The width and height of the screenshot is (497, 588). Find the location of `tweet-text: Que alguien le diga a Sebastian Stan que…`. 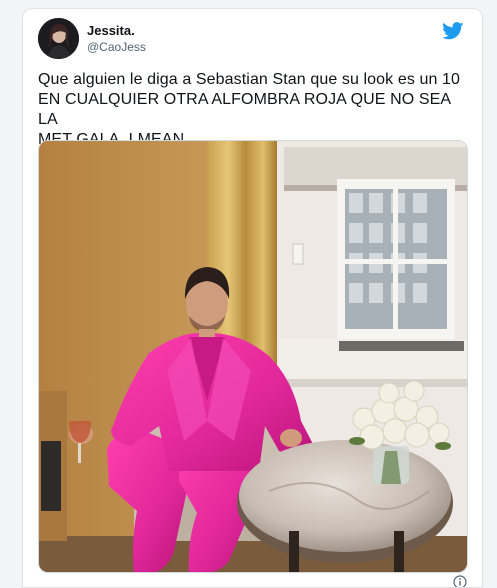

tweet-text: Que alguien le diga a Sebastian Stan que… is located at coordinates (253, 110).